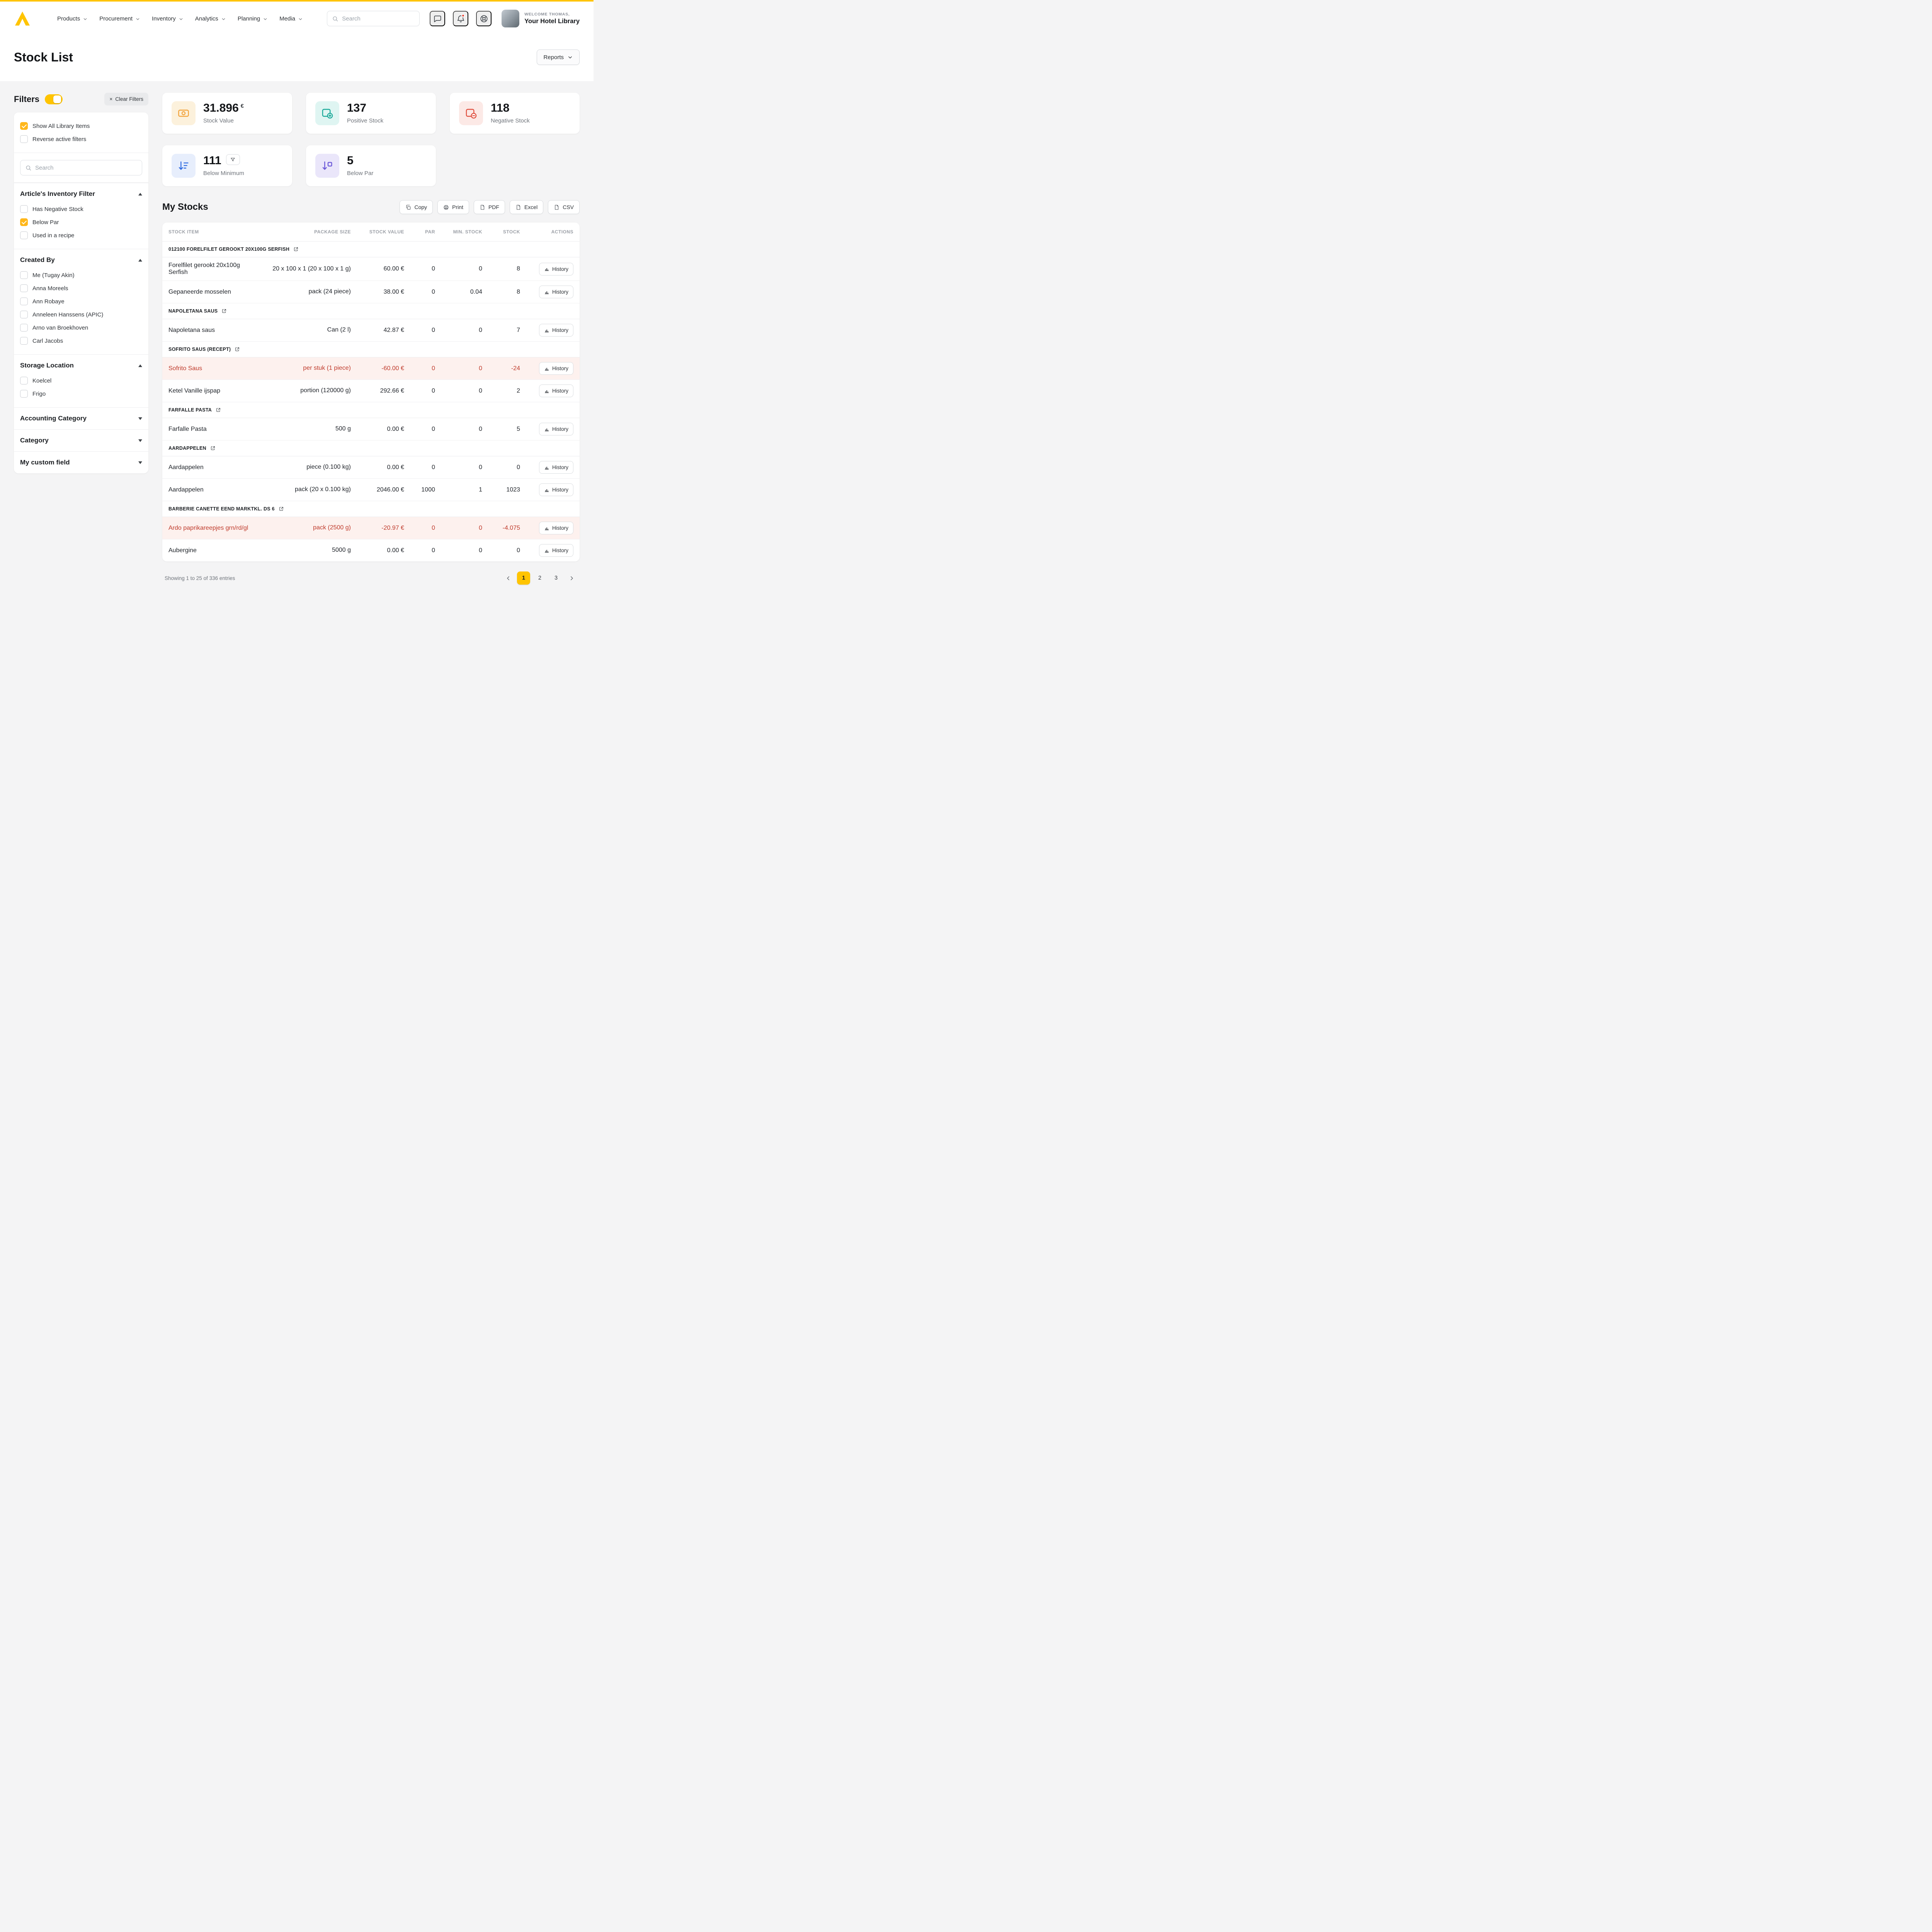  I want to click on help-icon, so click(484, 19).